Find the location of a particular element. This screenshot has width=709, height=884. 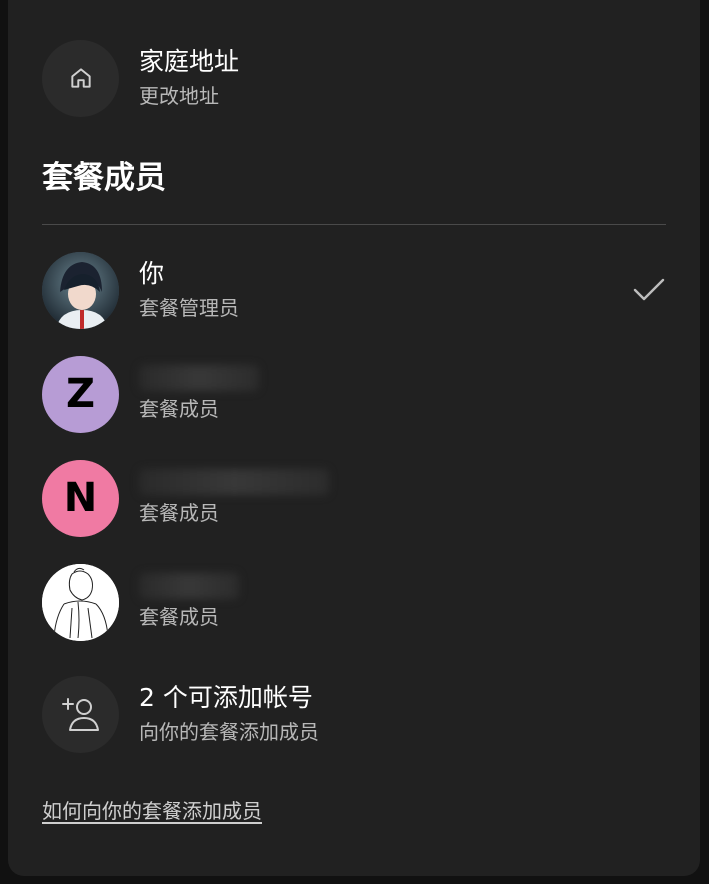

avatar-initial: Z is located at coordinates (80, 394).